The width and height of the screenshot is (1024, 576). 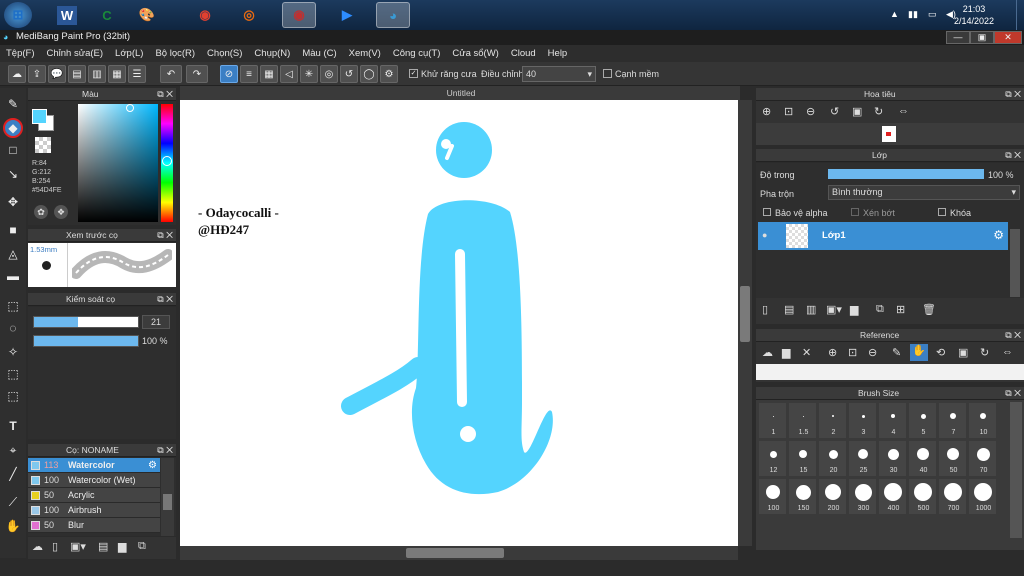 What do you see at coordinates (13, 306) in the screenshot?
I see `select-tool-icon: ⬚` at bounding box center [13, 306].